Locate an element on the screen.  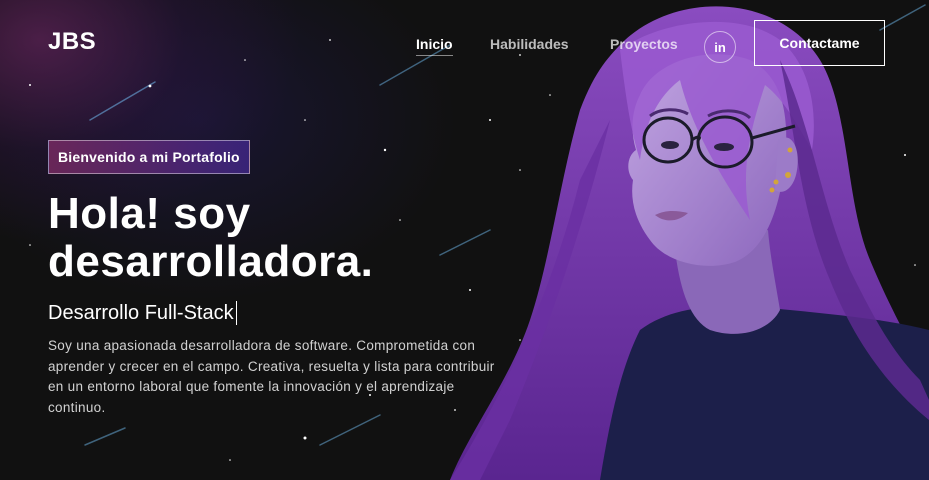
nav-link-proyectos: Proyectos is located at coordinates (644, 44).